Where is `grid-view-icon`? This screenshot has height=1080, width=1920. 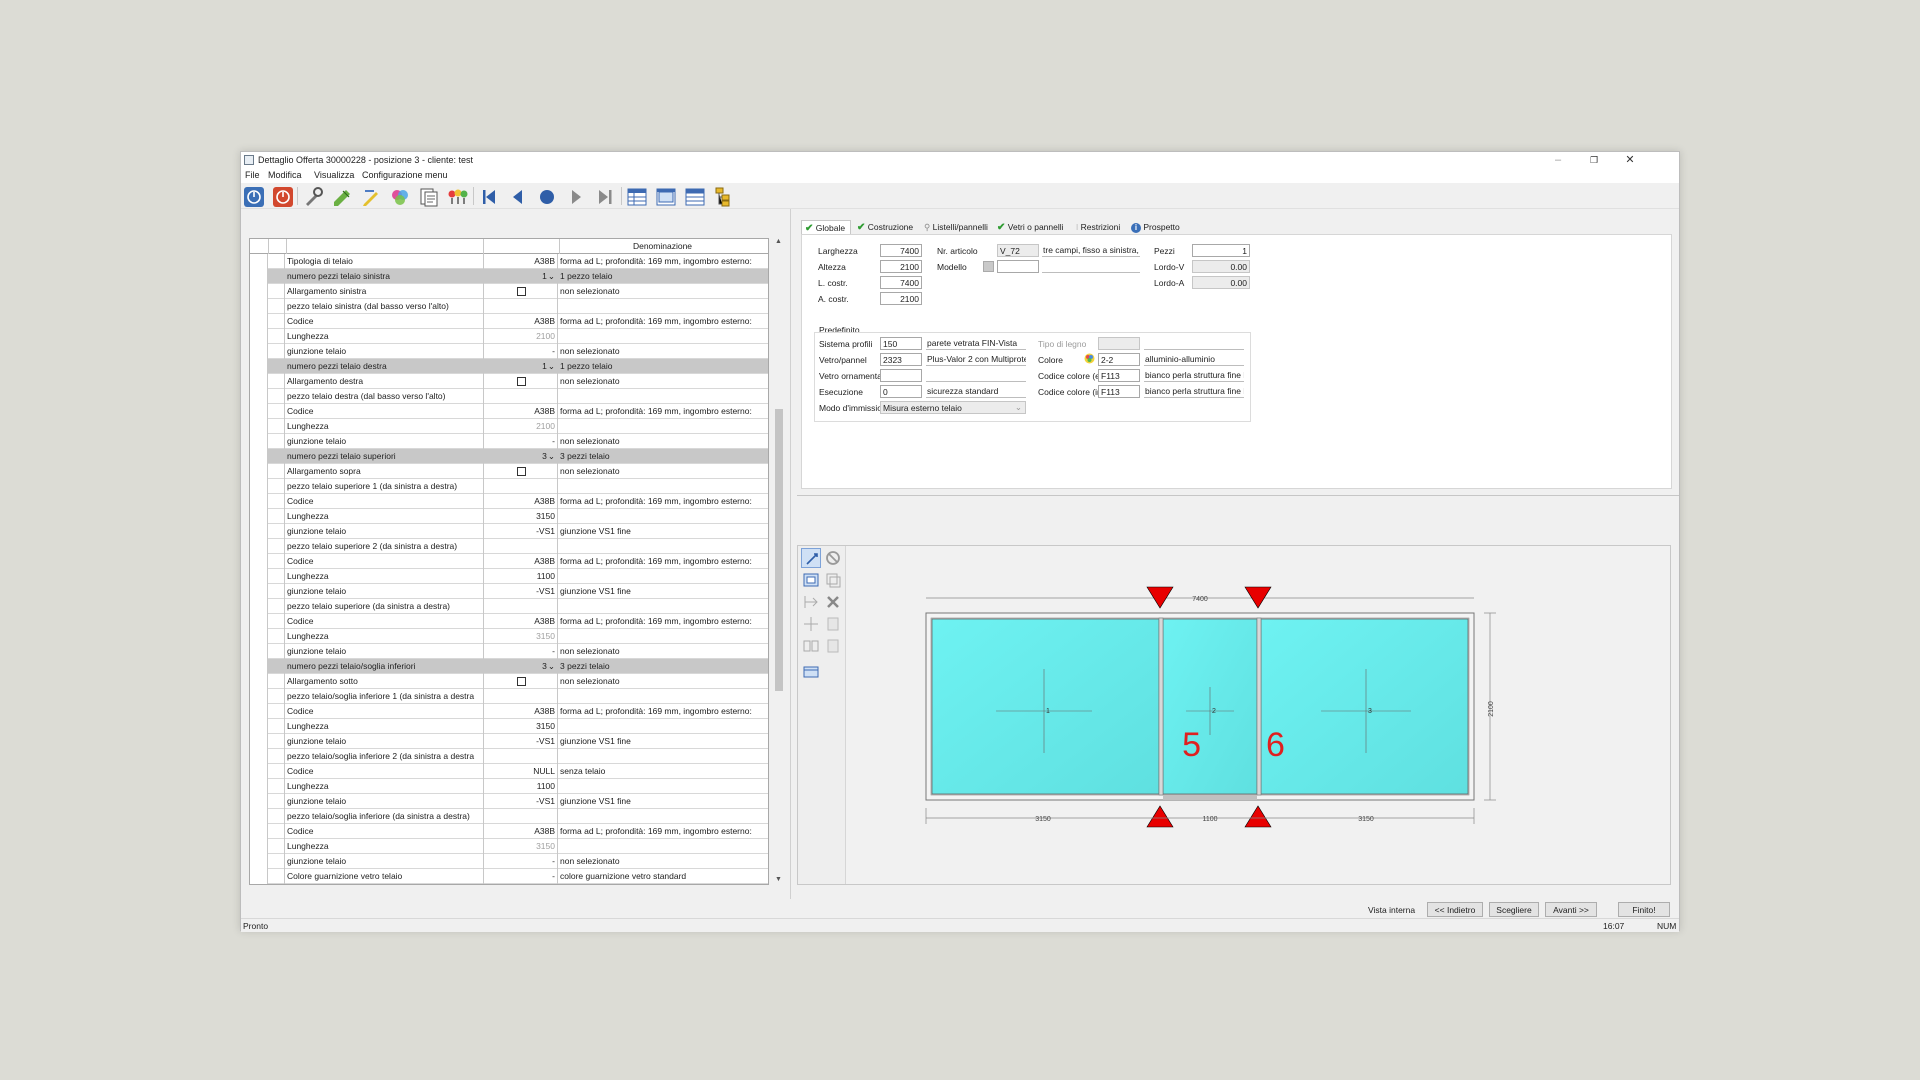
grid-view-icon is located at coordinates (637, 197).